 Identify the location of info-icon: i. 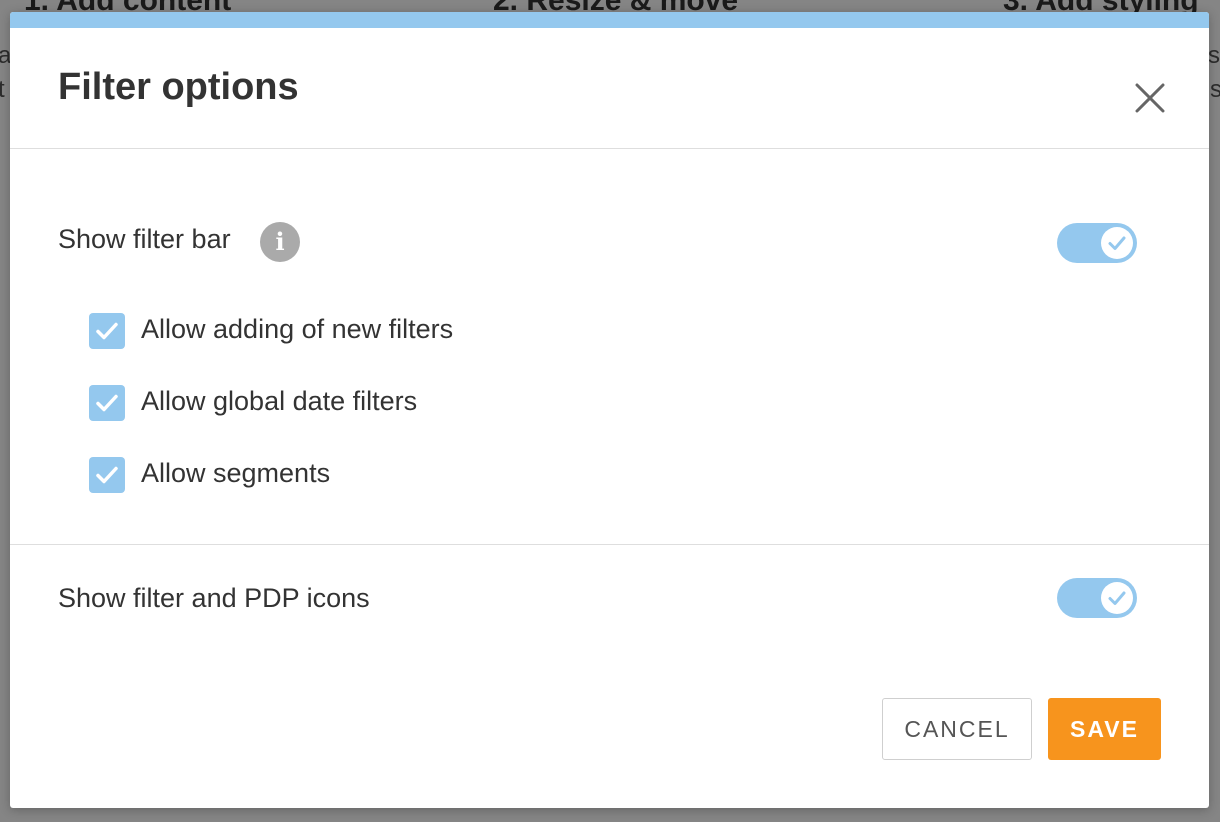
(280, 242).